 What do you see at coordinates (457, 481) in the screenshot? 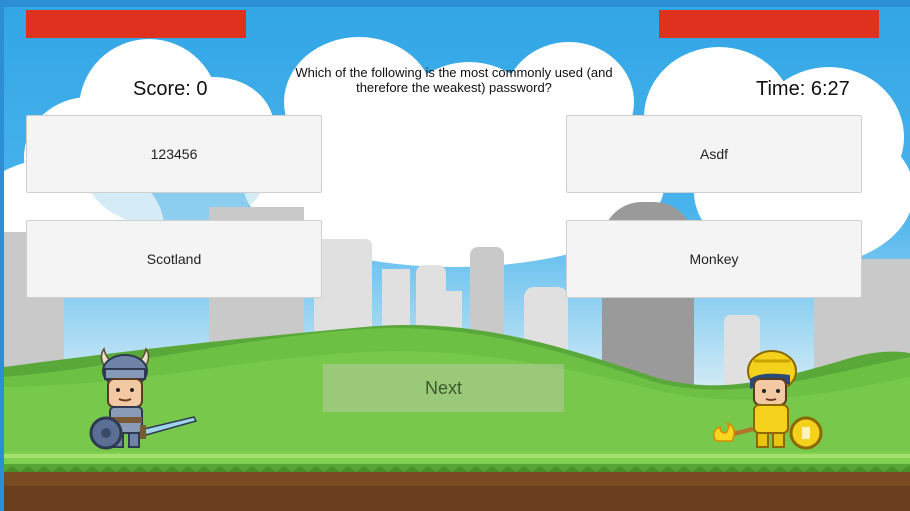
I see `ground` at bounding box center [457, 481].